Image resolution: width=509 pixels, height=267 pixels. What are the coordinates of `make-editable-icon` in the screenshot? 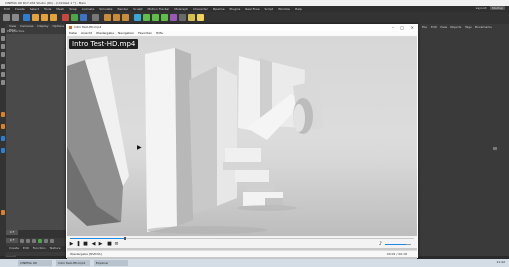 It's located at (3, 30).